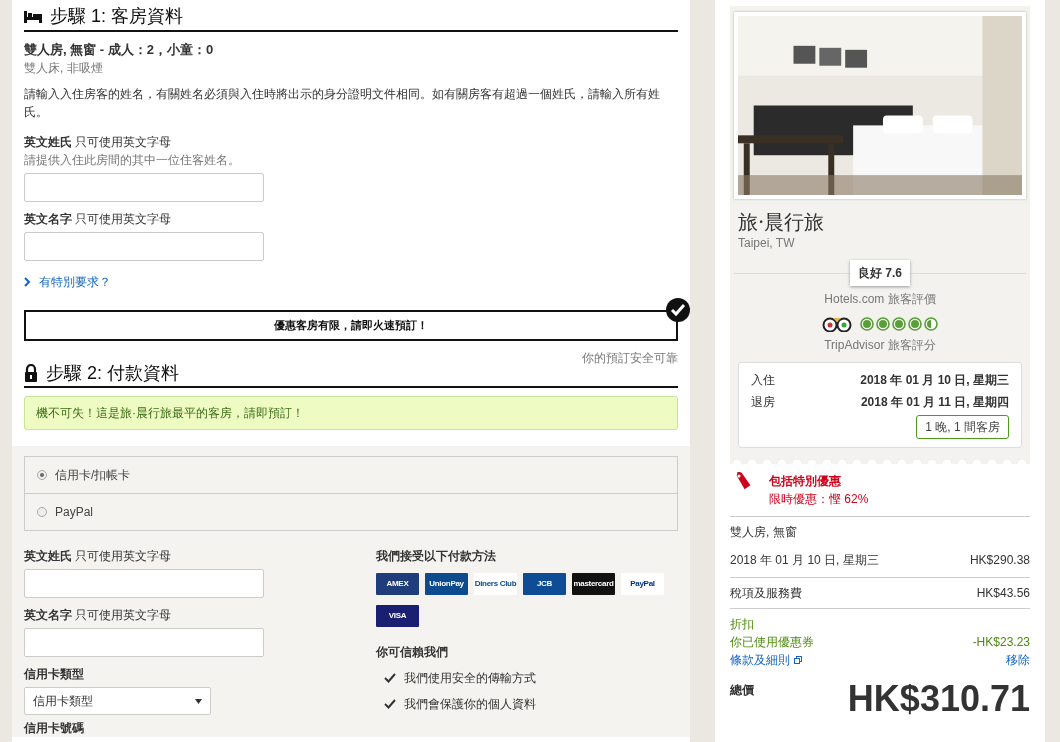 The height and width of the screenshot is (742, 1060). Describe the element at coordinates (766, 593) in the screenshot. I see `line-item-label: 稅項及服務費` at that location.